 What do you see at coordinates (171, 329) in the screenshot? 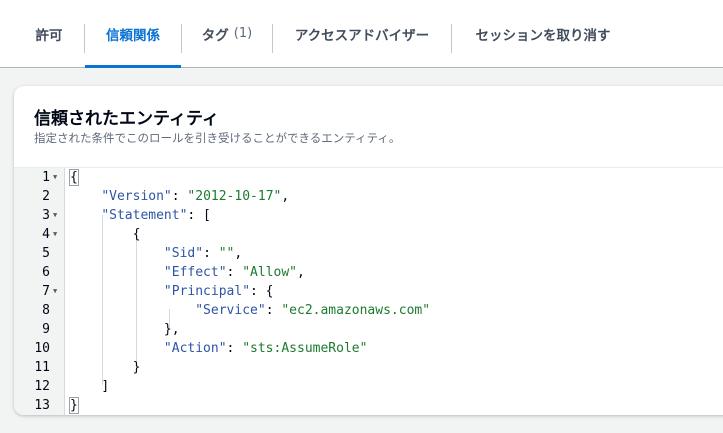
I see `code-text: },` at bounding box center [171, 329].